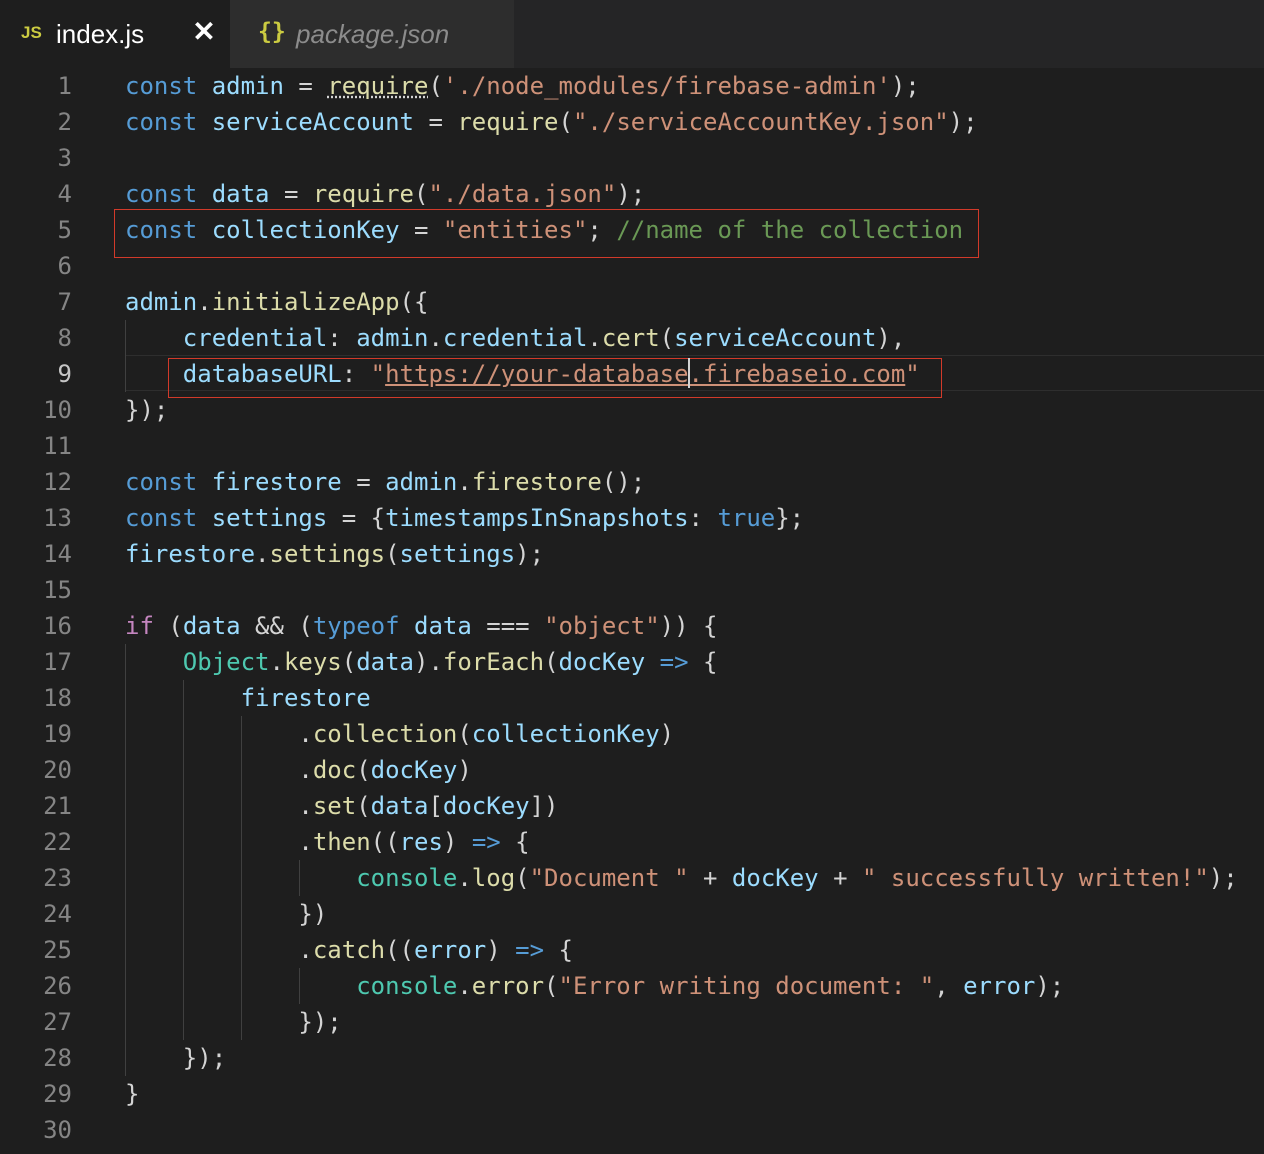 The height and width of the screenshot is (1154, 1264). Describe the element at coordinates (632, 806) in the screenshot. I see `code-line: 21 .set(data[docKey])` at that location.